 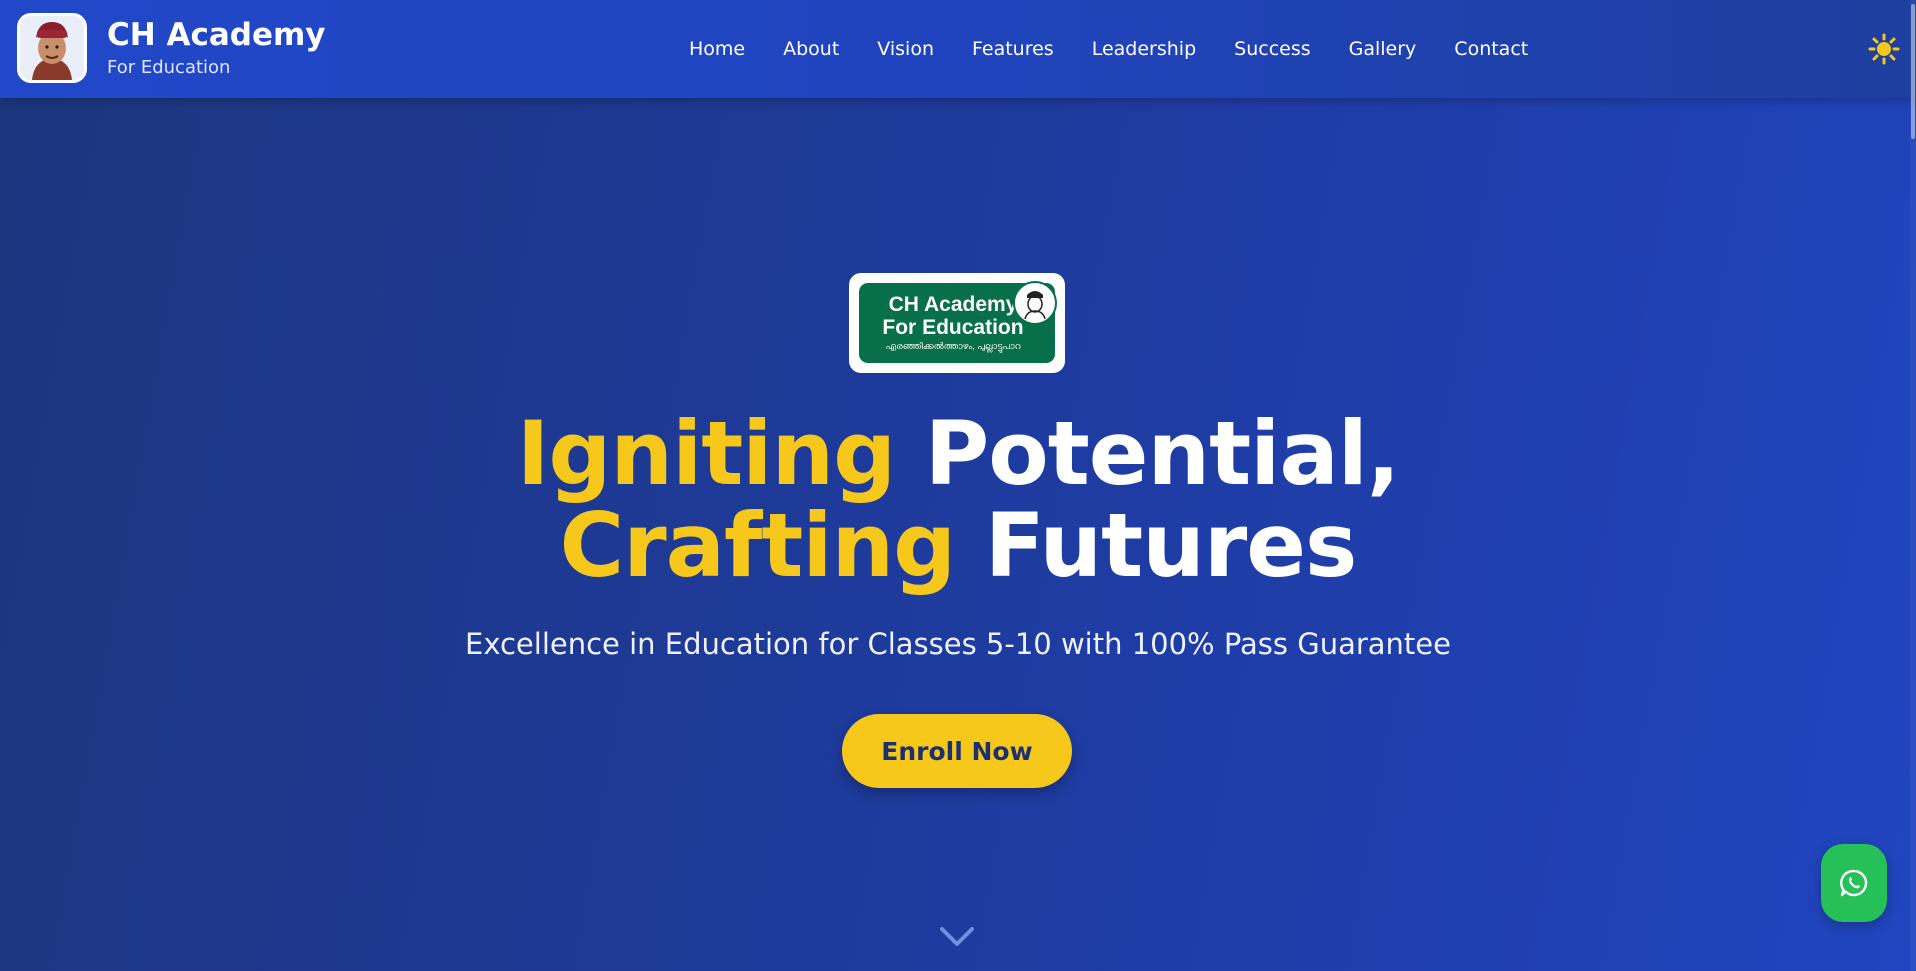 I want to click on brand-subtitle: For Education, so click(x=169, y=67).